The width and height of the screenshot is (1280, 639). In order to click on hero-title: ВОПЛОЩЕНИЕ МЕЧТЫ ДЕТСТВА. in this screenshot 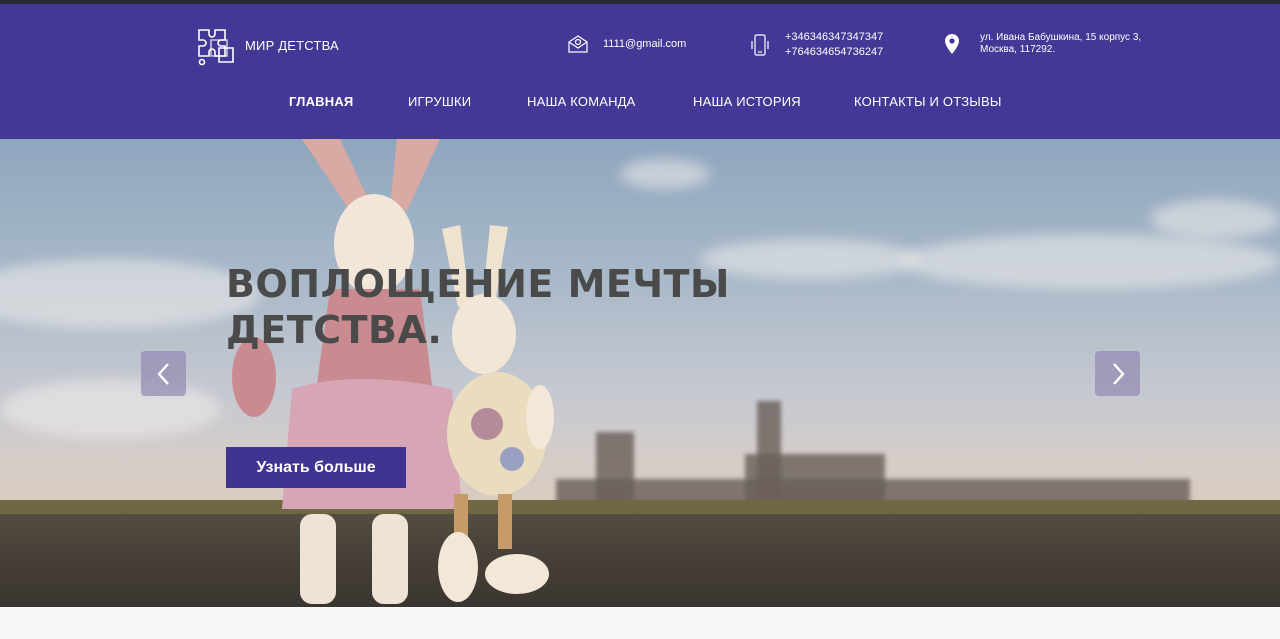, I will do `click(506, 307)`.